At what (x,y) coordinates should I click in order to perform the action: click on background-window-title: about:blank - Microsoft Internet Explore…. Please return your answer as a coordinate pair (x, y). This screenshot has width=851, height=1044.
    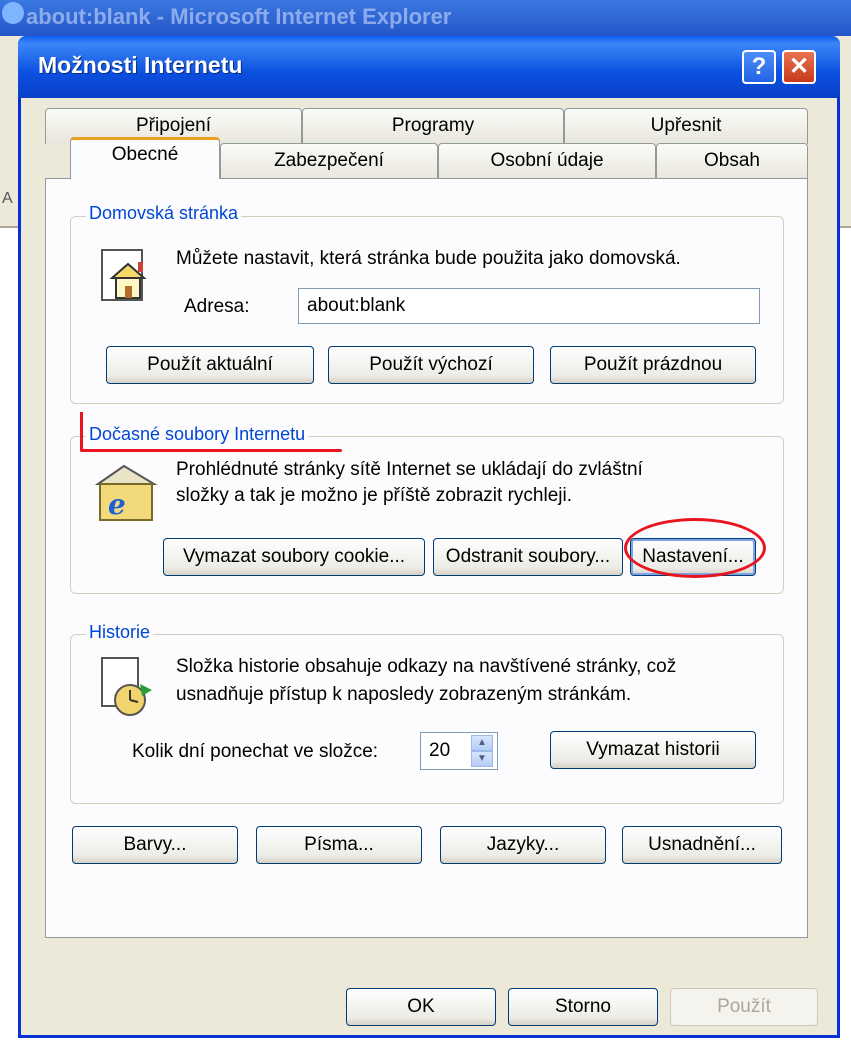
    Looking at the image, I should click on (239, 16).